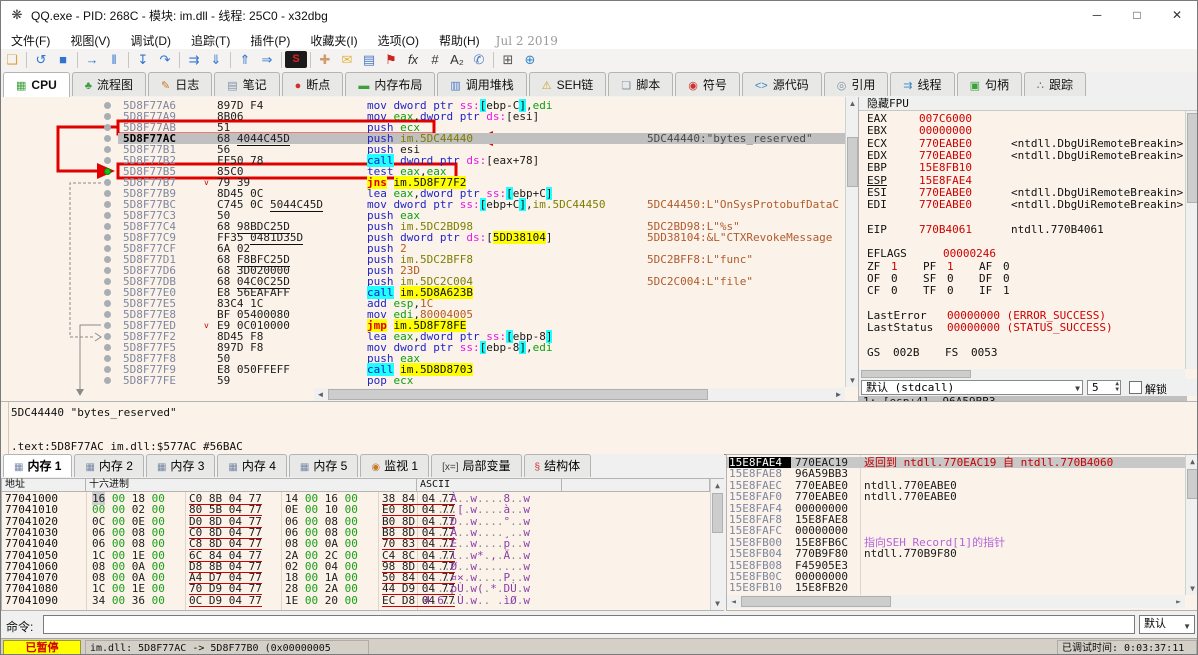 The width and height of the screenshot is (1198, 655). Describe the element at coordinates (114, 59) in the screenshot. I see `pause-icon: ‖` at that location.